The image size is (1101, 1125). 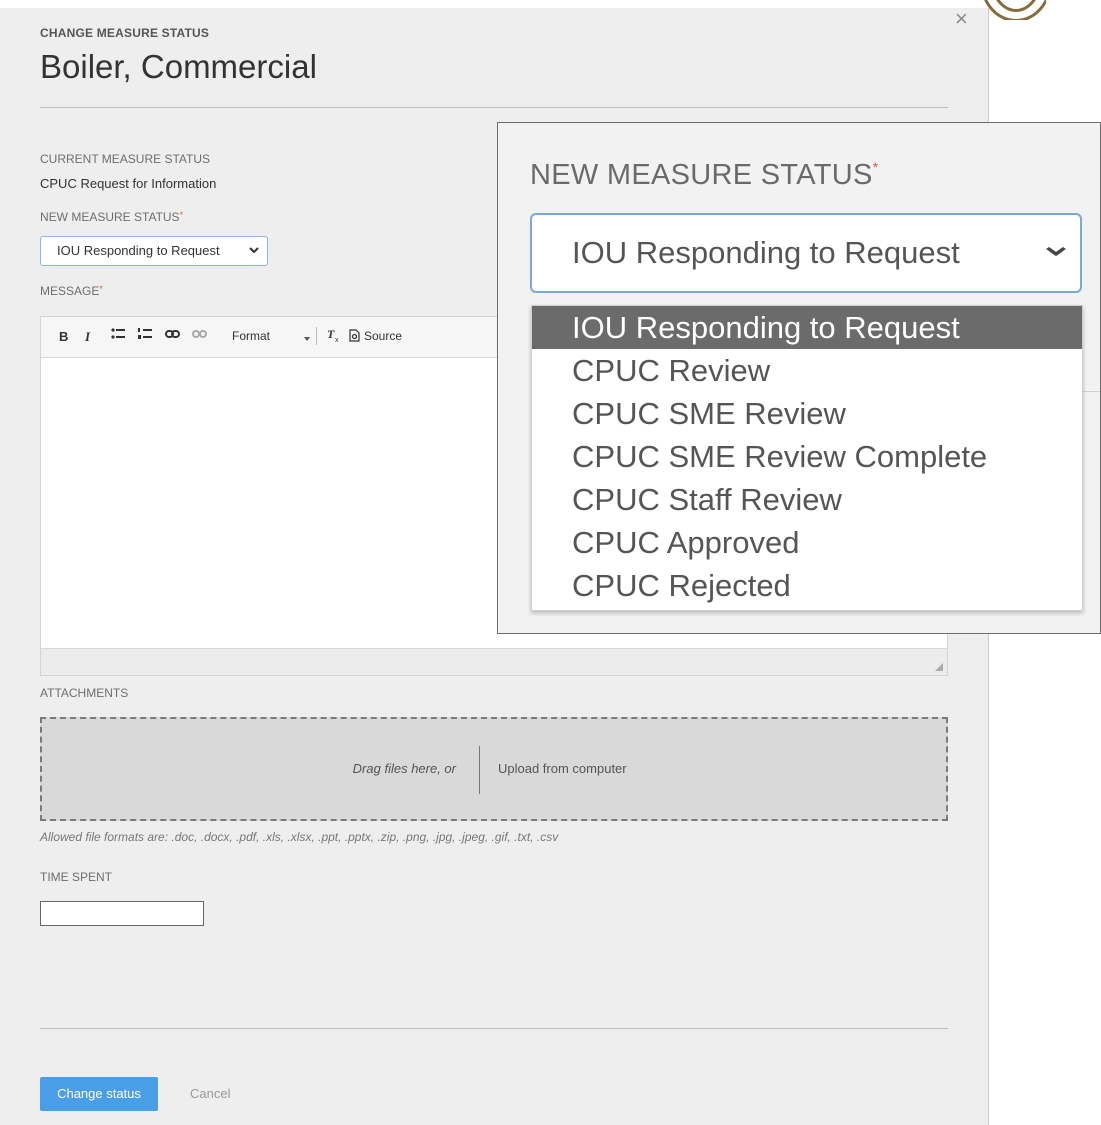 I want to click on new-status-select-value: IOU Responding to Request, so click(x=138, y=250).